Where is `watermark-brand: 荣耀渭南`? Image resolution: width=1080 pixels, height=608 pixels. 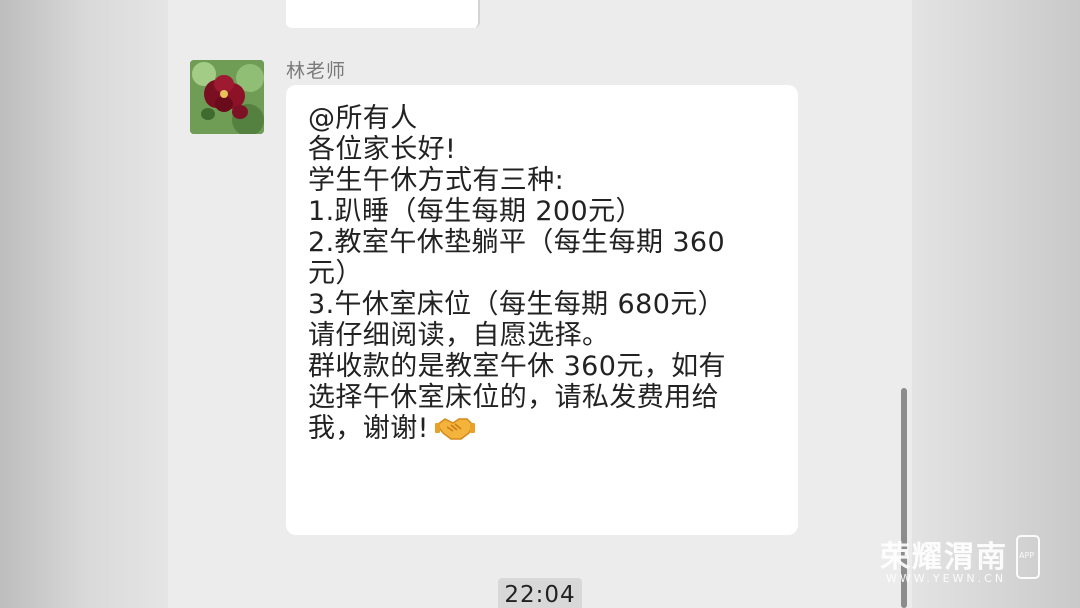 watermark-brand: 荣耀渭南 is located at coordinates (944, 557).